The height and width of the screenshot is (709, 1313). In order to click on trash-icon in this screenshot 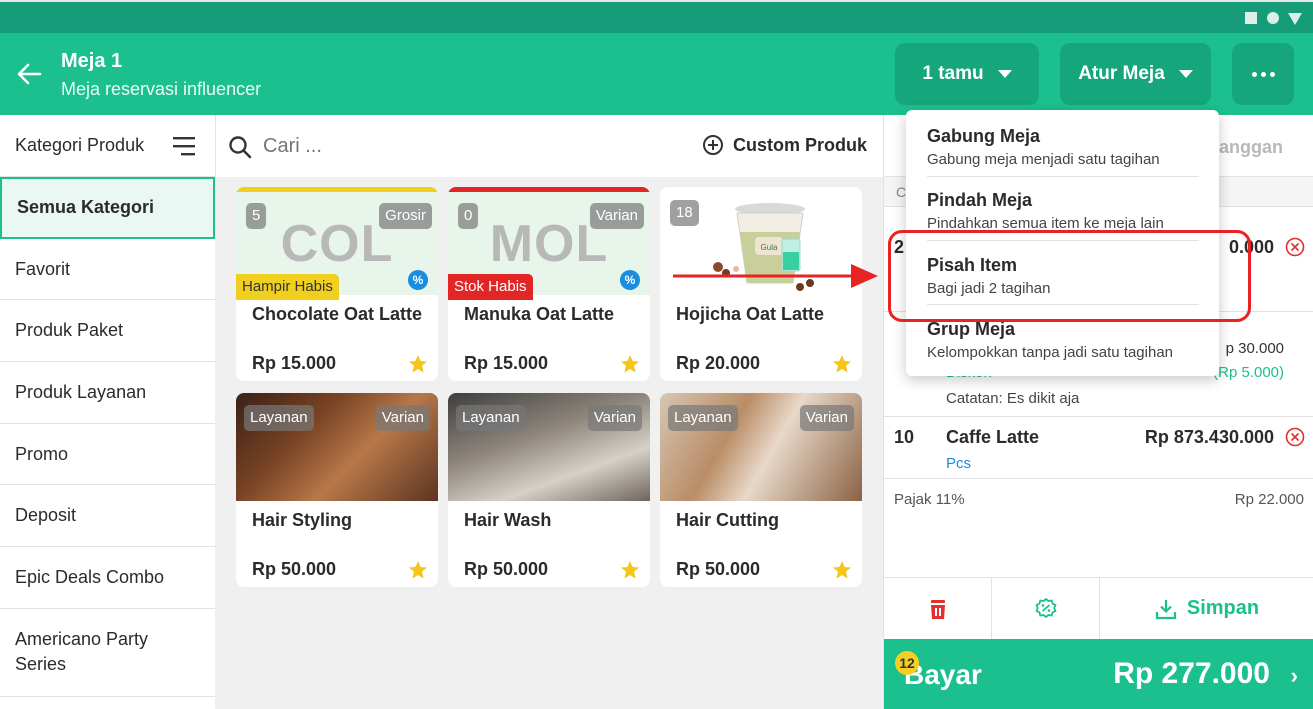, I will do `click(937, 609)`.